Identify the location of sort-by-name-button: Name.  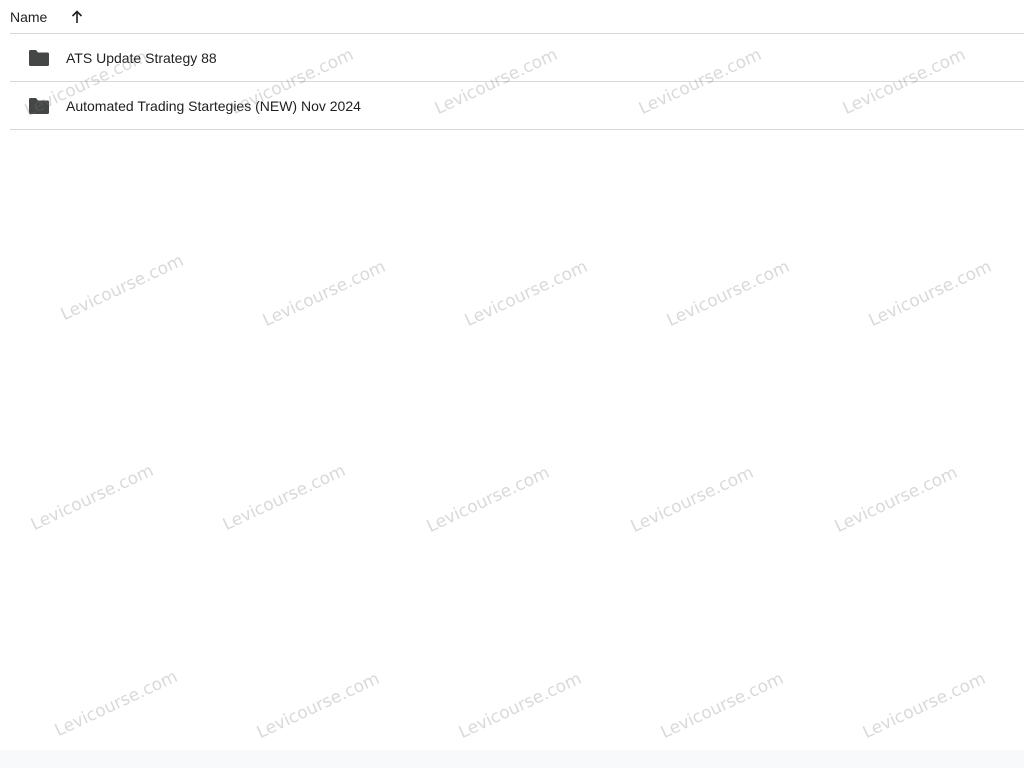
(47, 17).